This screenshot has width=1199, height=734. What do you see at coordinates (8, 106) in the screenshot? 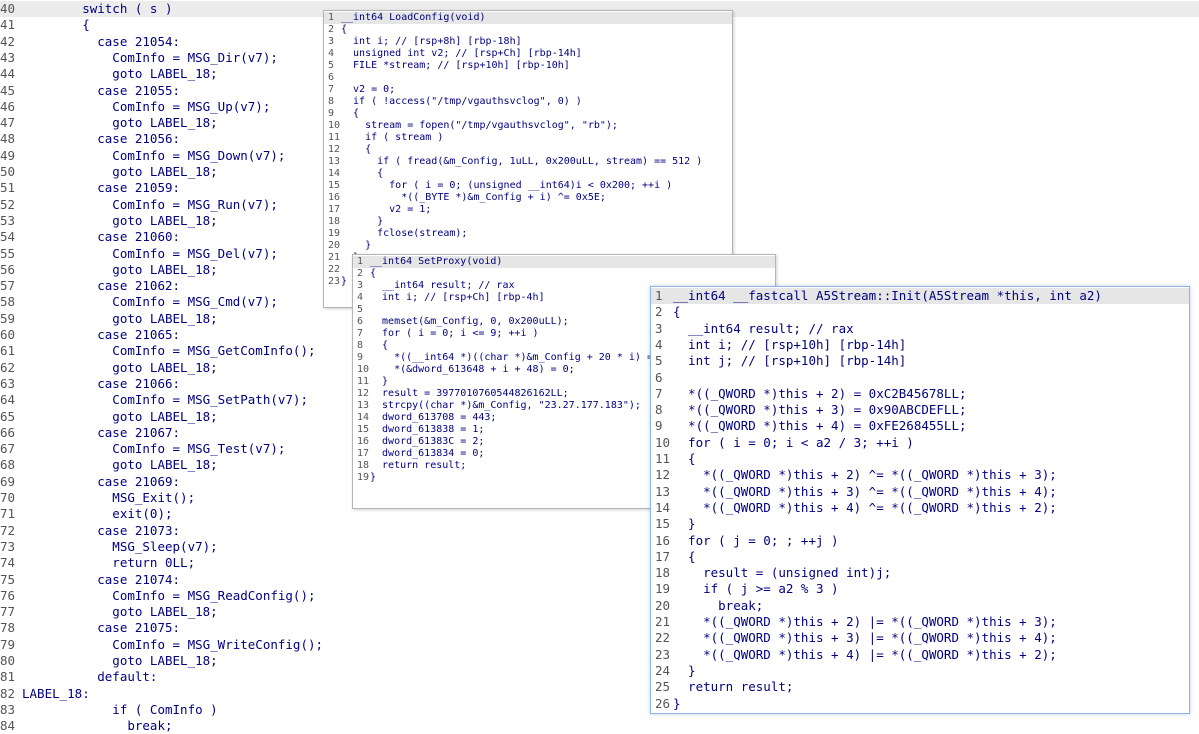
I see `line-number: 46` at bounding box center [8, 106].